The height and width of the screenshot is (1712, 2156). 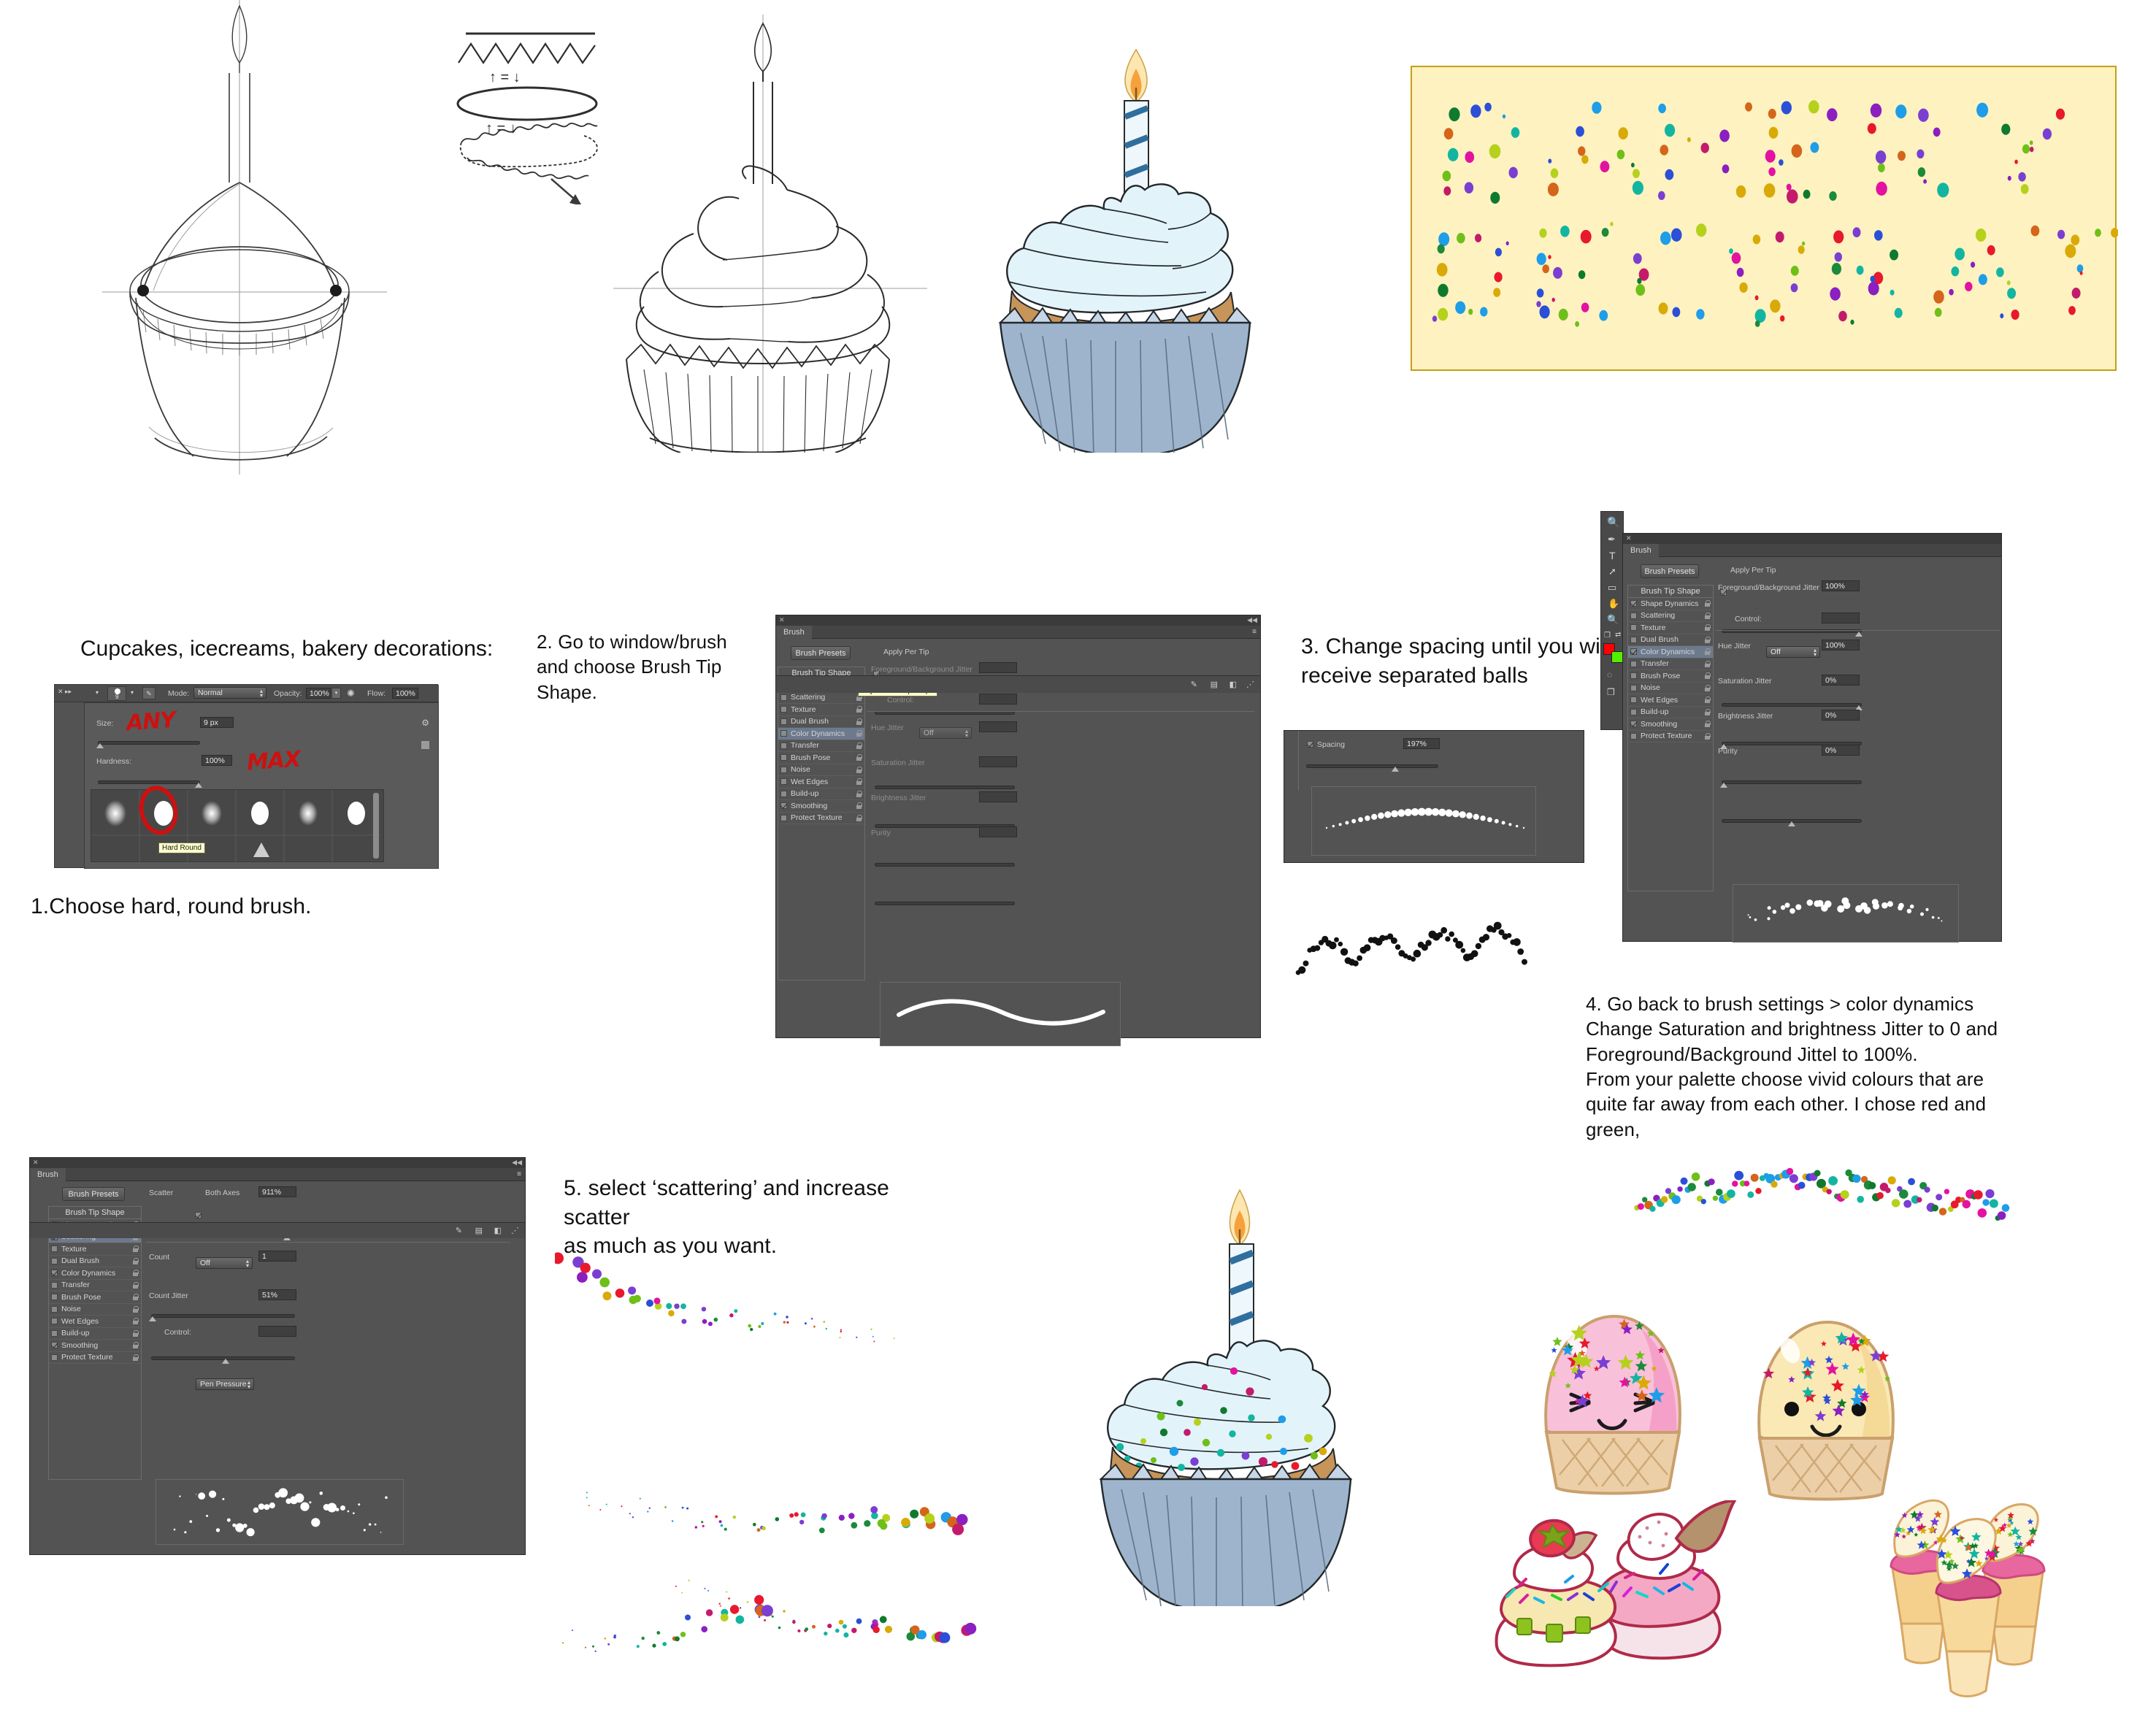 I want to click on gear-icon: ⚙, so click(x=425, y=723).